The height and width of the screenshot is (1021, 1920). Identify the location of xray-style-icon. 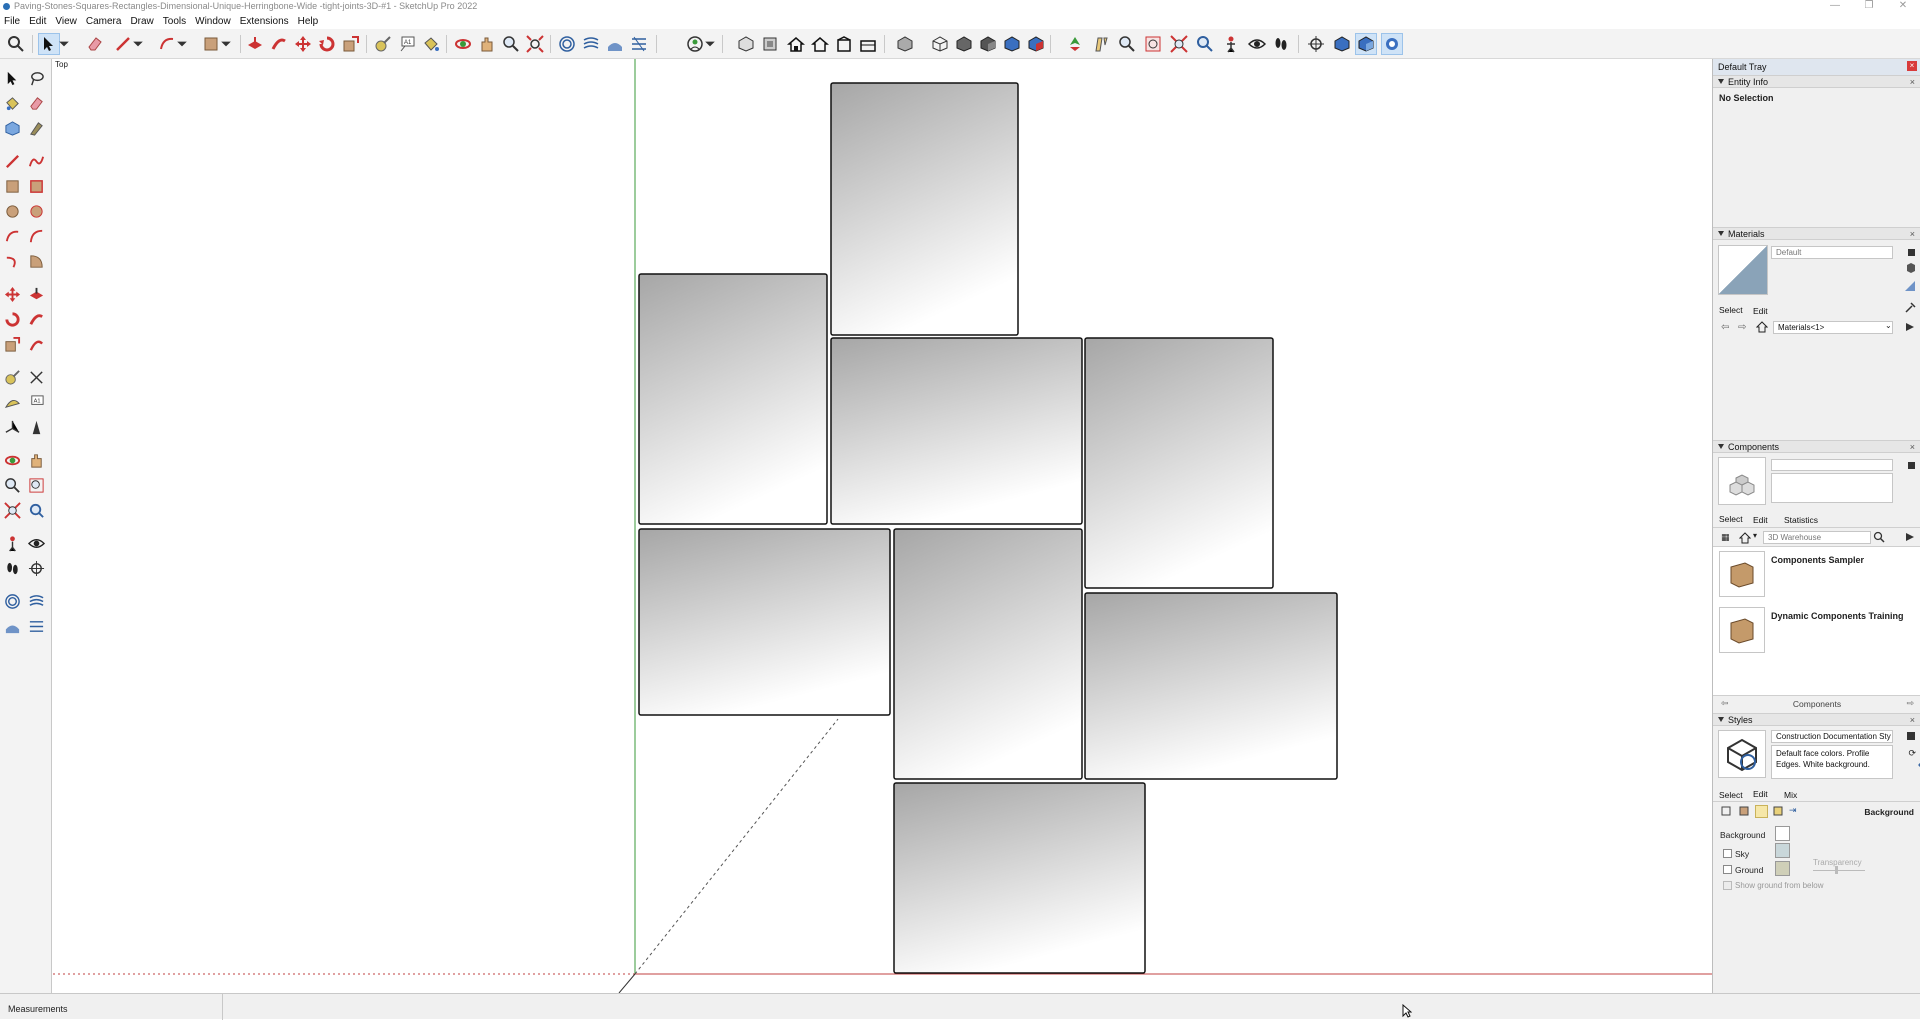
(905, 44).